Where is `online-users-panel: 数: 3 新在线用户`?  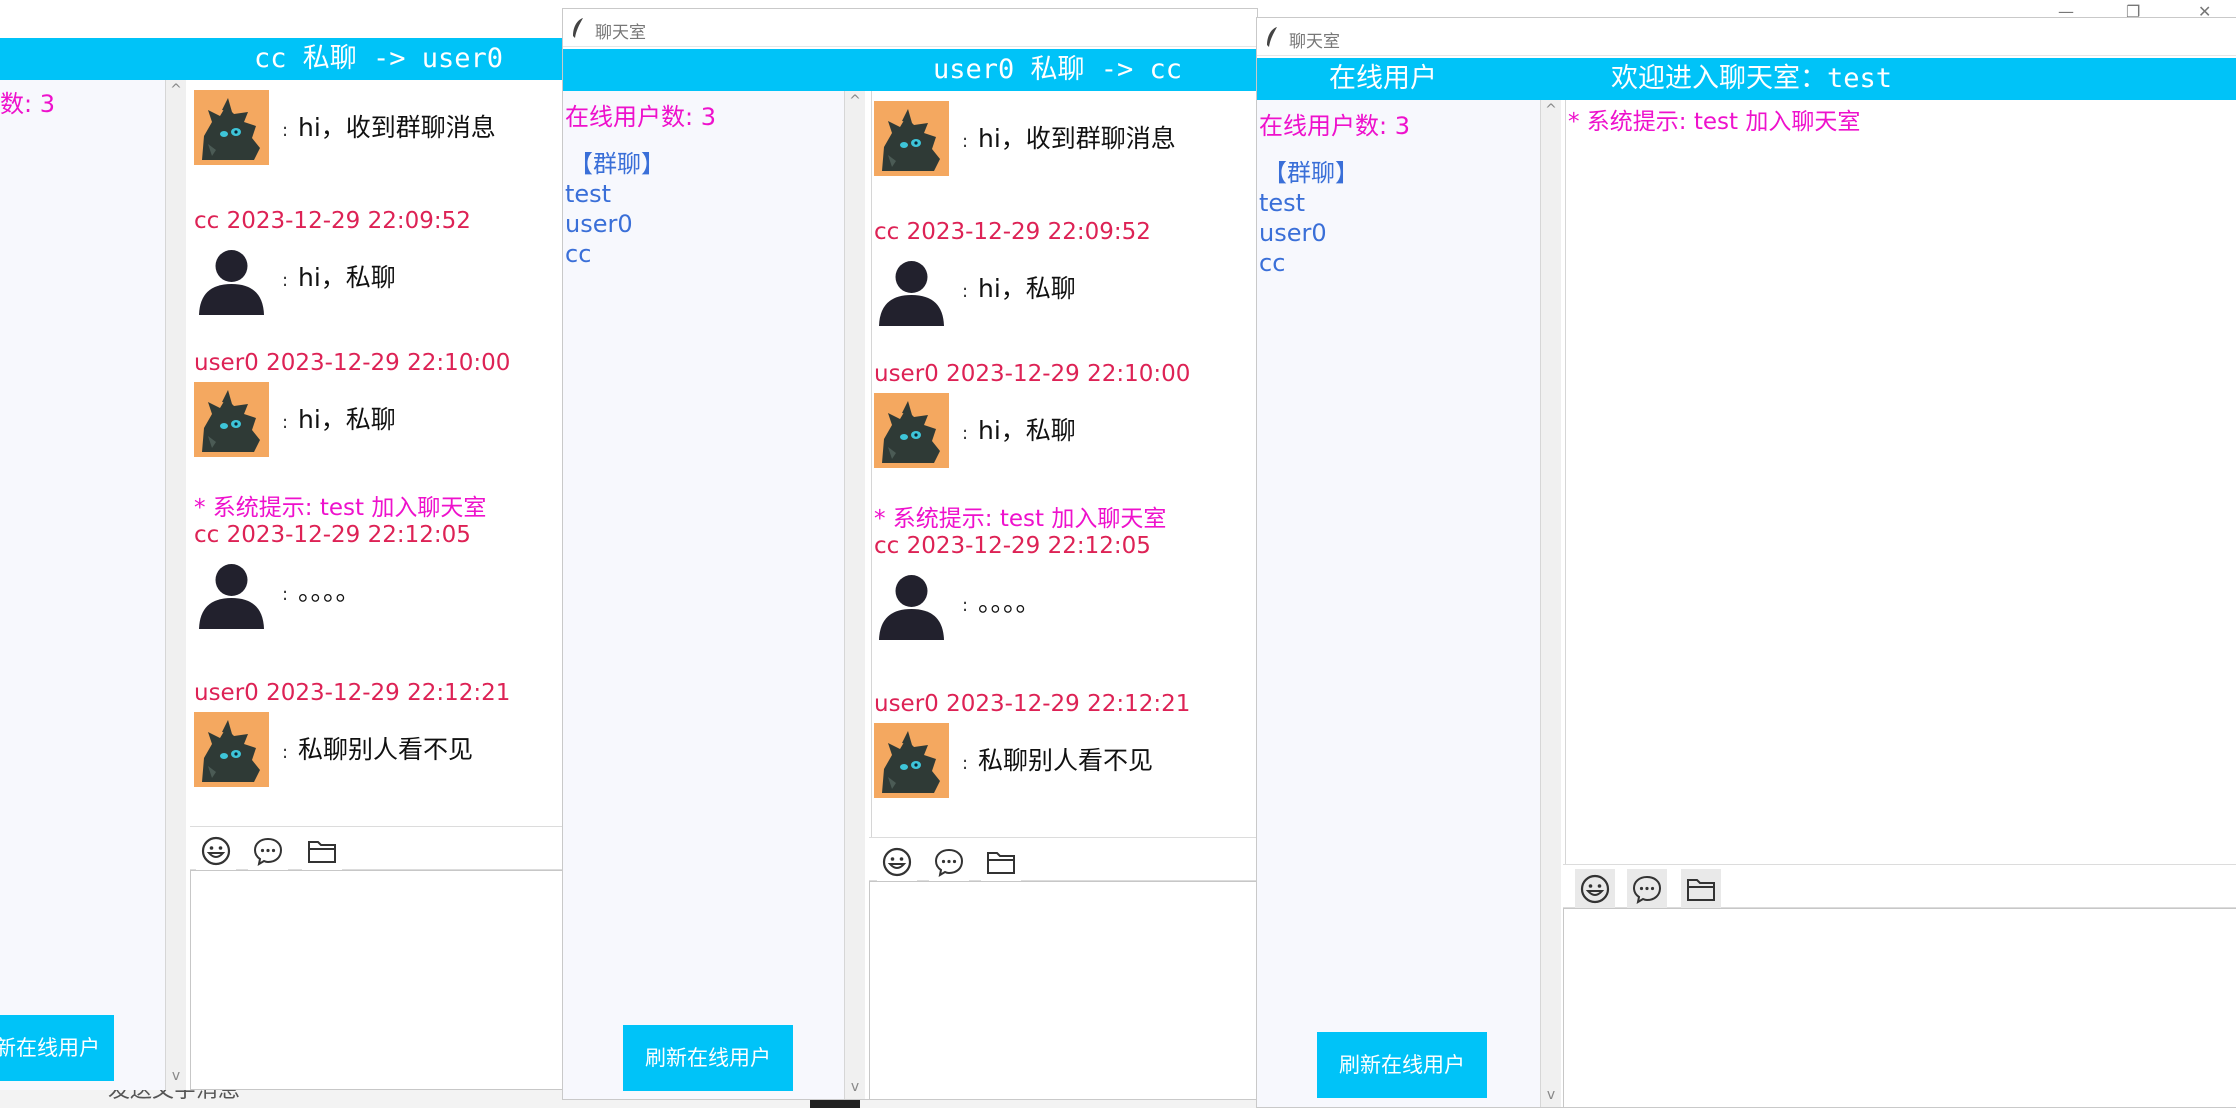 online-users-panel: 数: 3 新在线用户 is located at coordinates (83, 585).